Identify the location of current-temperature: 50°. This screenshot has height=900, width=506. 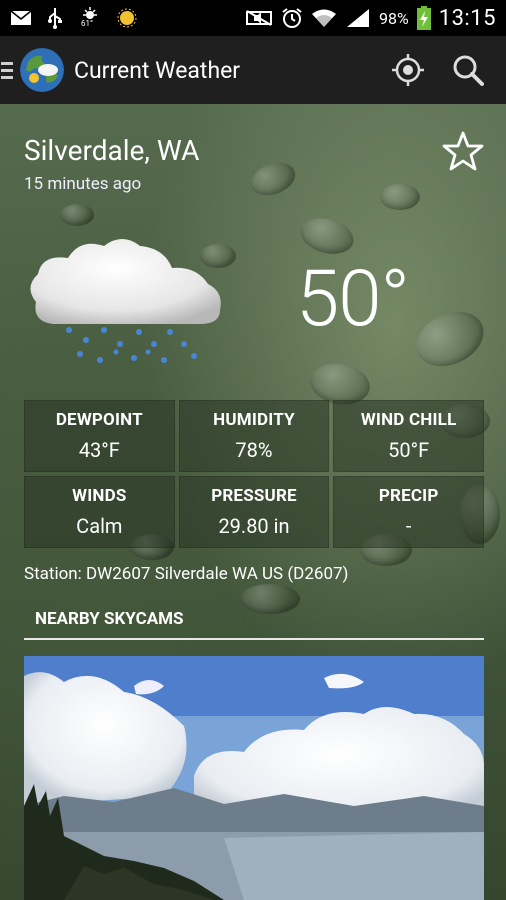
(353, 299).